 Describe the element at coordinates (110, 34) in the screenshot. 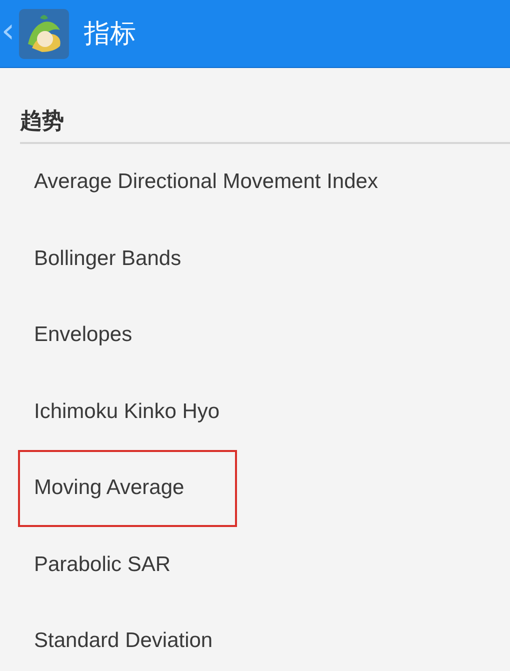

I see `page-title: 指标` at that location.